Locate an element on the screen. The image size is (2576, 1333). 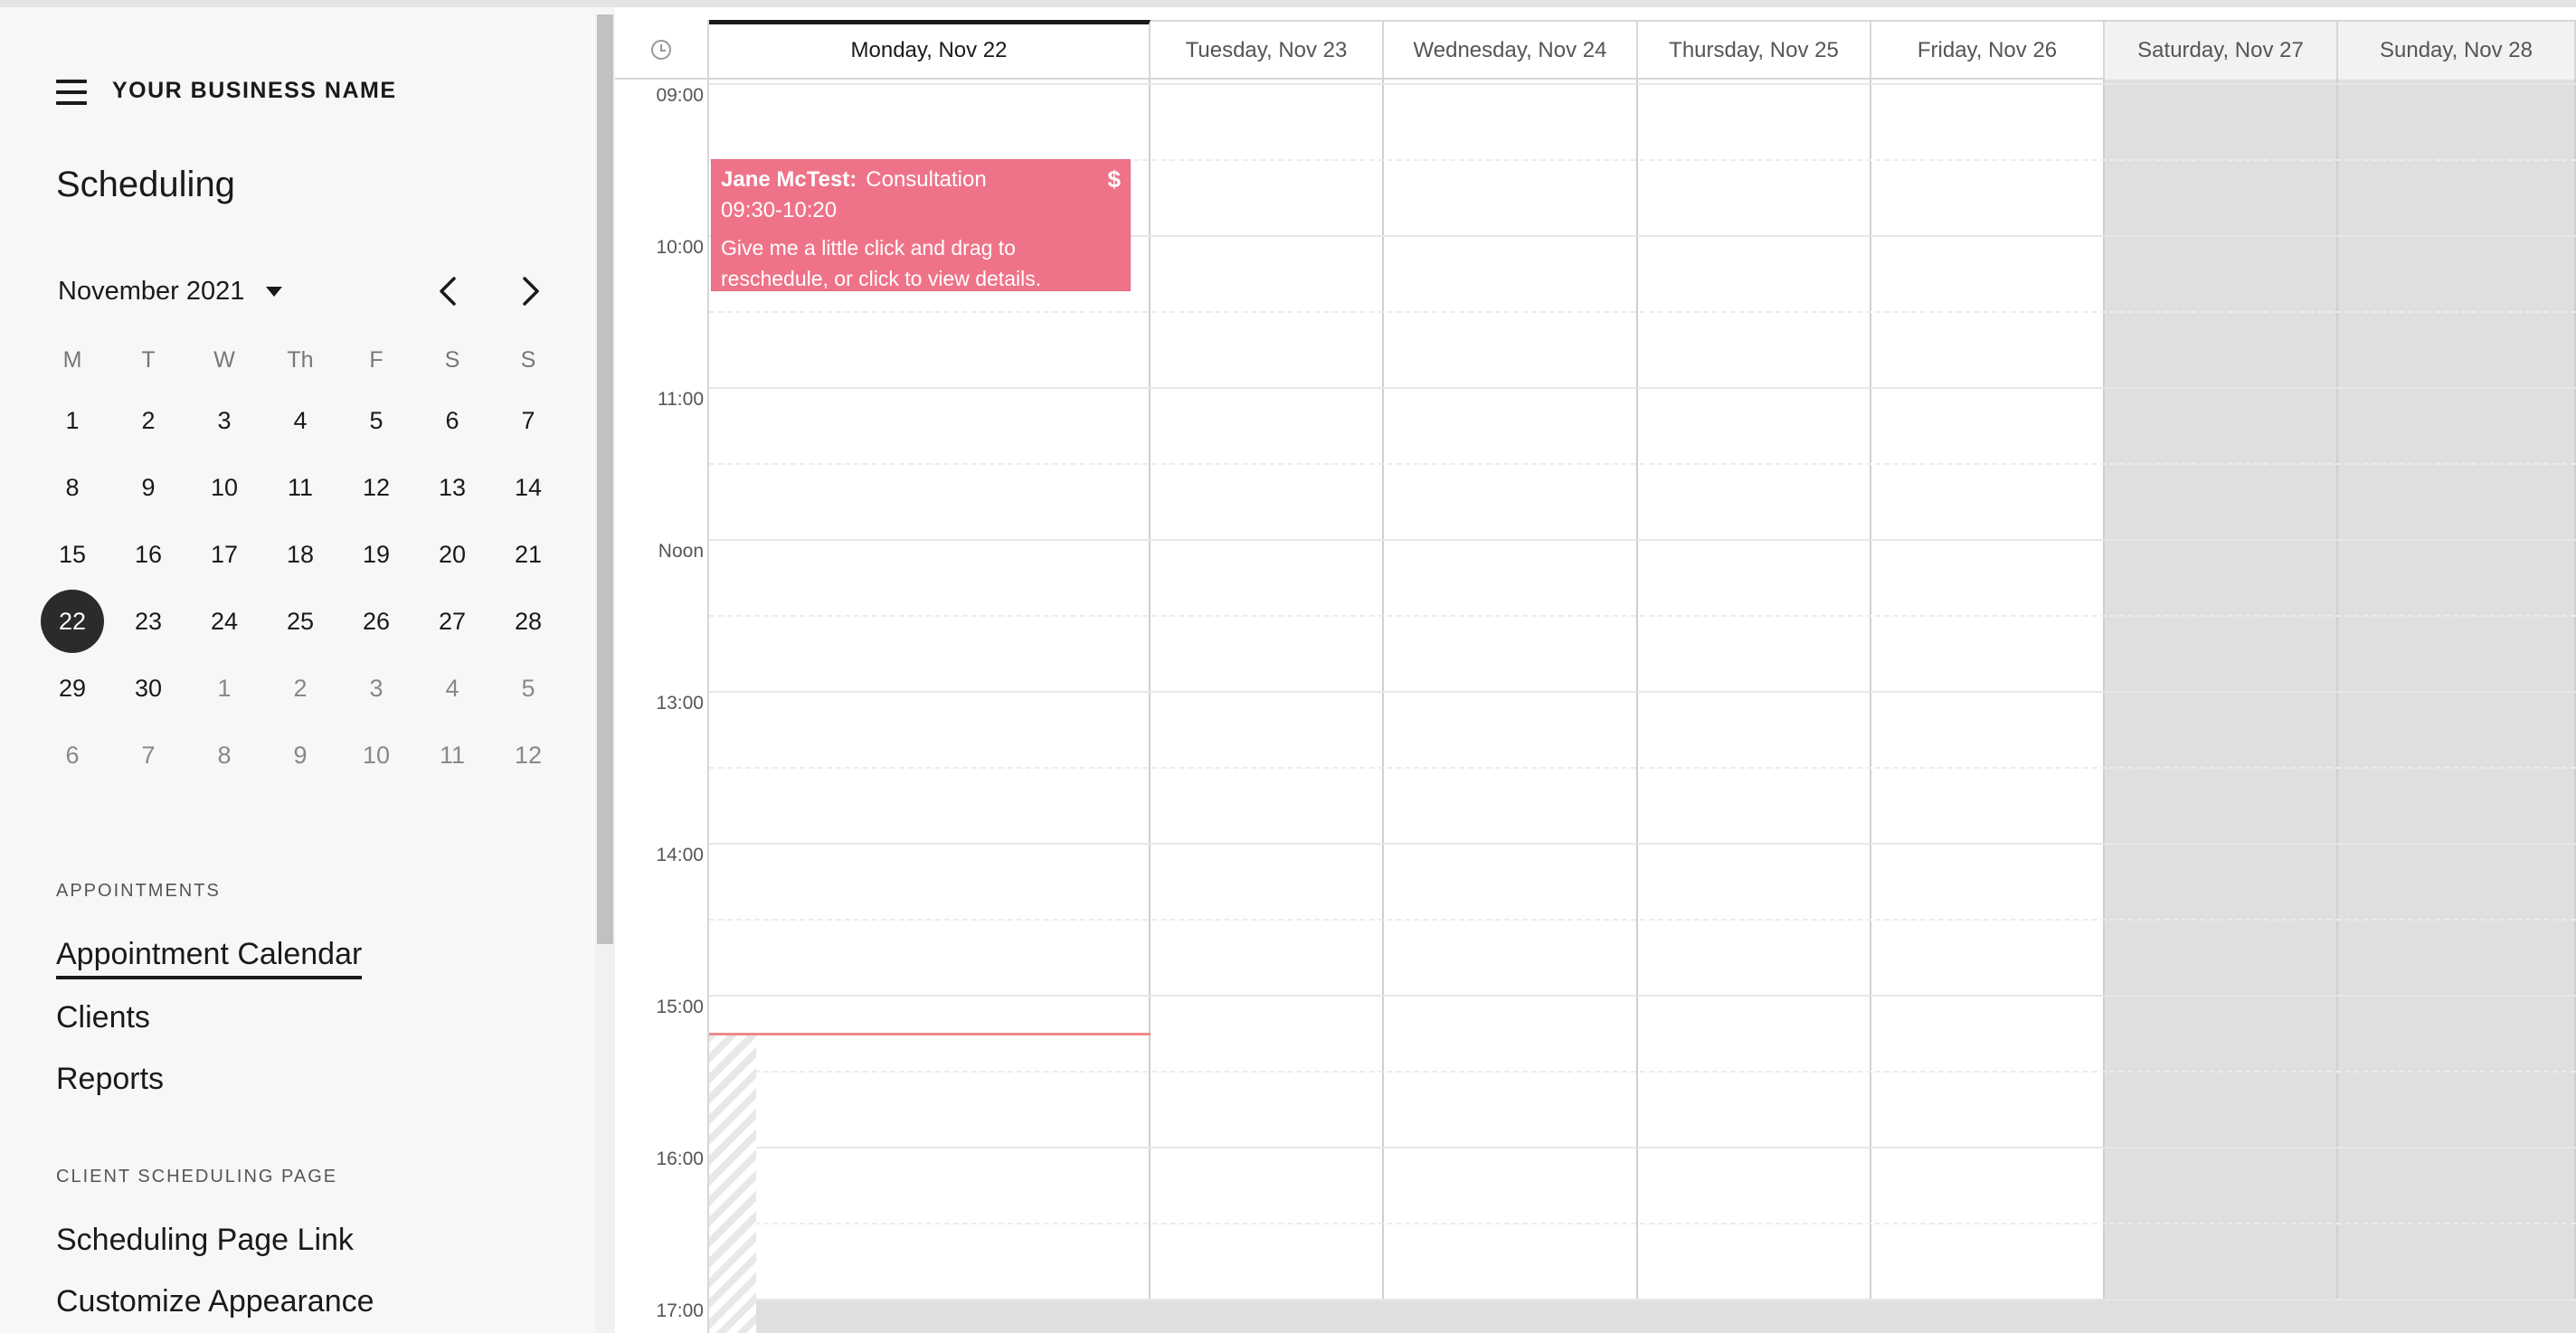
business-name: YOUR BUSINESS NAME is located at coordinates (255, 91).